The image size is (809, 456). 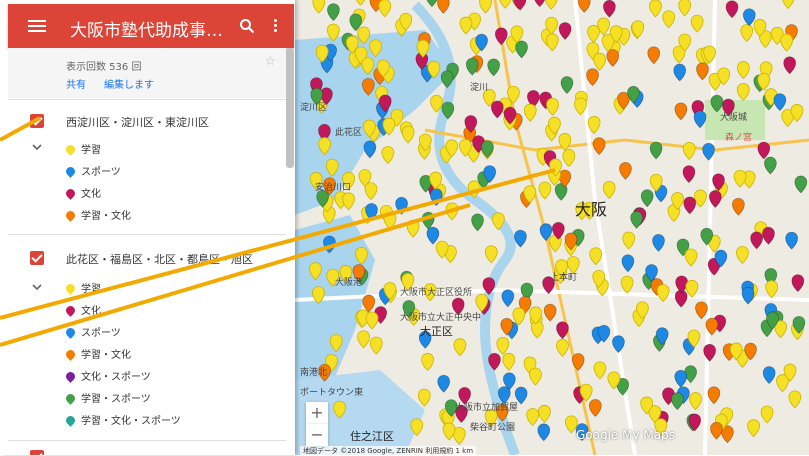 I want to click on label-shibatani: 柴谷町公園, so click(x=492, y=426).